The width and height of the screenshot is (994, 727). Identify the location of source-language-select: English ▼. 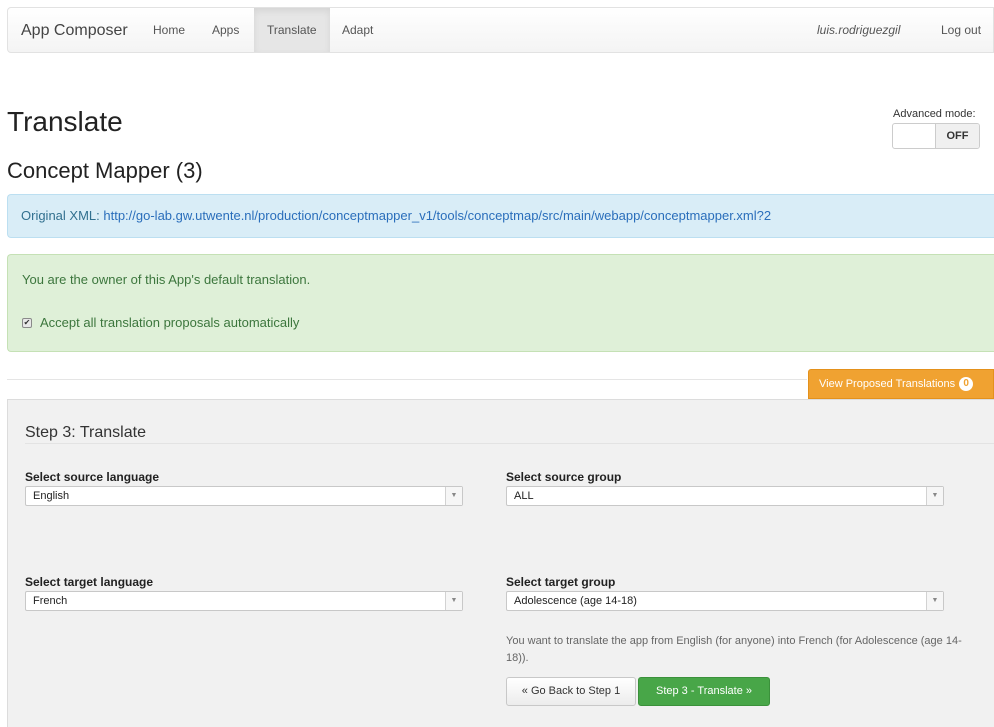
(244, 496).